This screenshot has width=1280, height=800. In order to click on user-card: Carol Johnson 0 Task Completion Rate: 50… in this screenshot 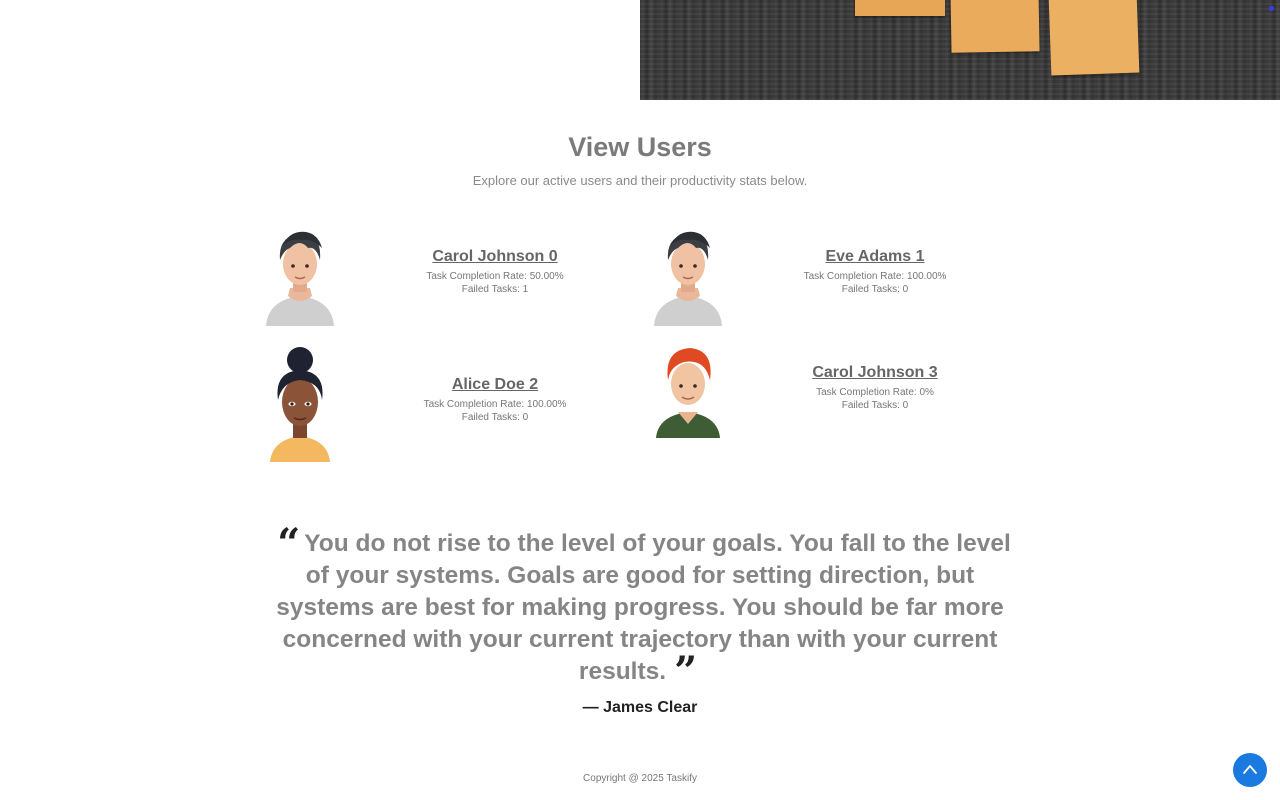, I will do `click(455, 286)`.